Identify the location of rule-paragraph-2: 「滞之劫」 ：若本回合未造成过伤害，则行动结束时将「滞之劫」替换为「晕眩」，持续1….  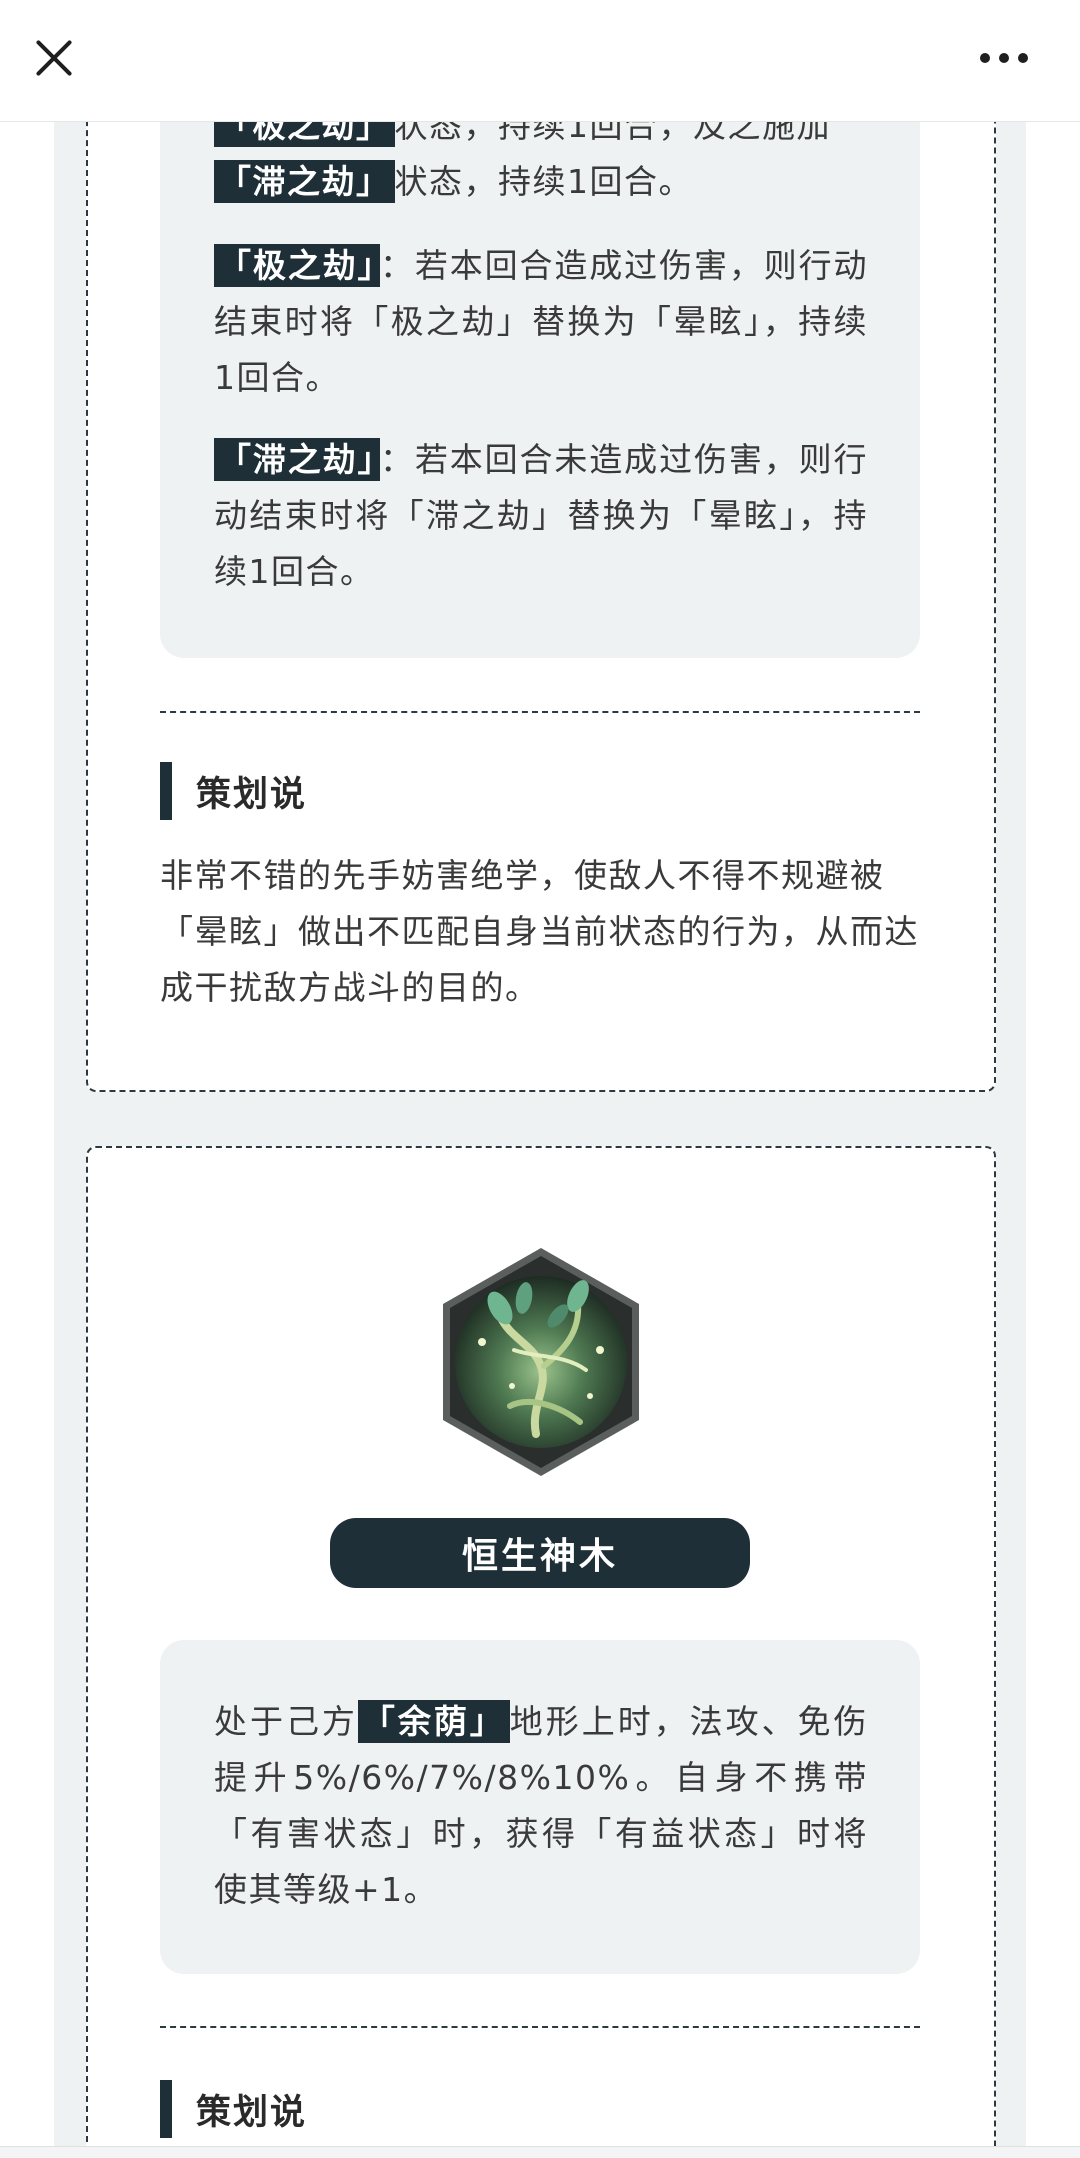
(541, 516).